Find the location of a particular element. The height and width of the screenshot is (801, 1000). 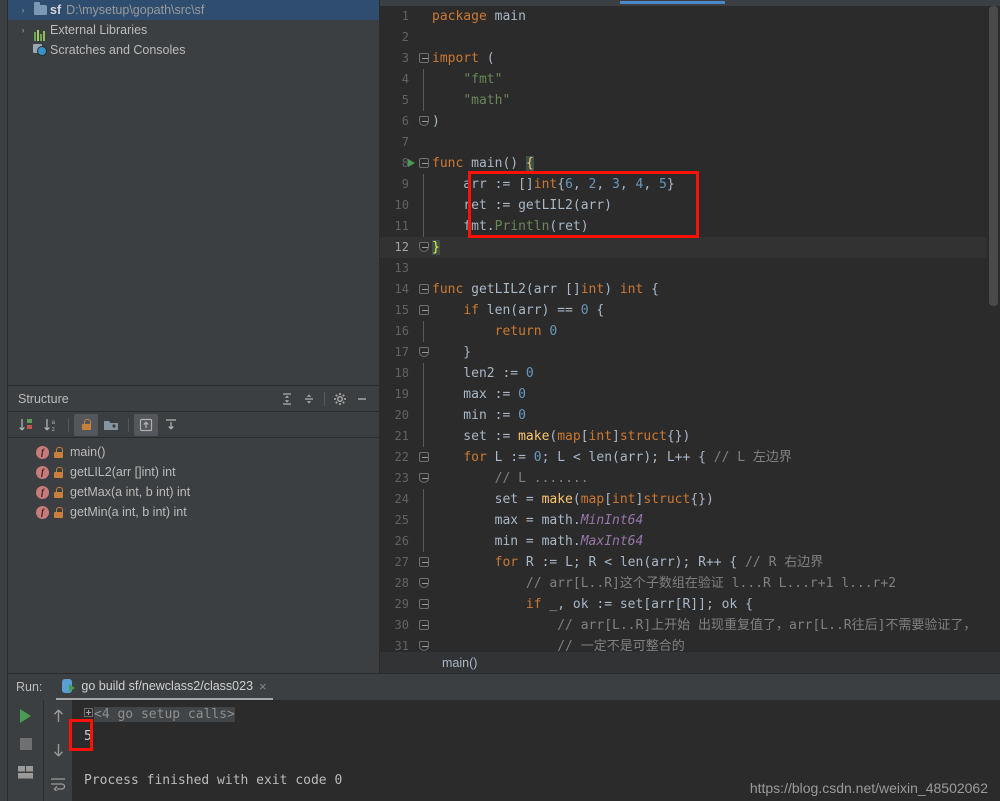

code-line: 3 import ( is located at coordinates (690, 58).